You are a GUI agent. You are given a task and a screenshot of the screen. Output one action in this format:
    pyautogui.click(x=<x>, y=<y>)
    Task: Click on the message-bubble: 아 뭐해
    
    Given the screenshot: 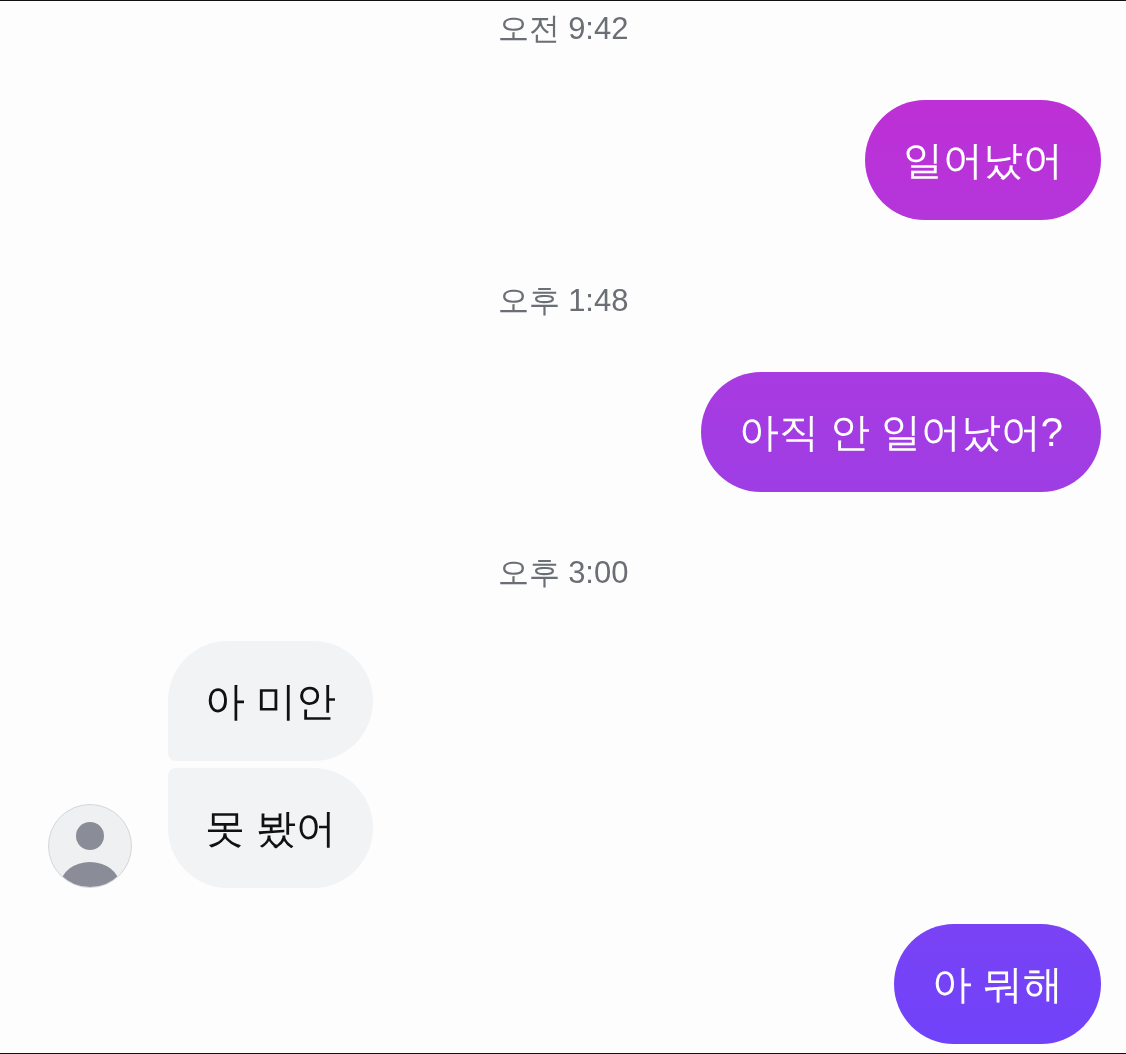 What is the action you would take?
    pyautogui.click(x=997, y=984)
    